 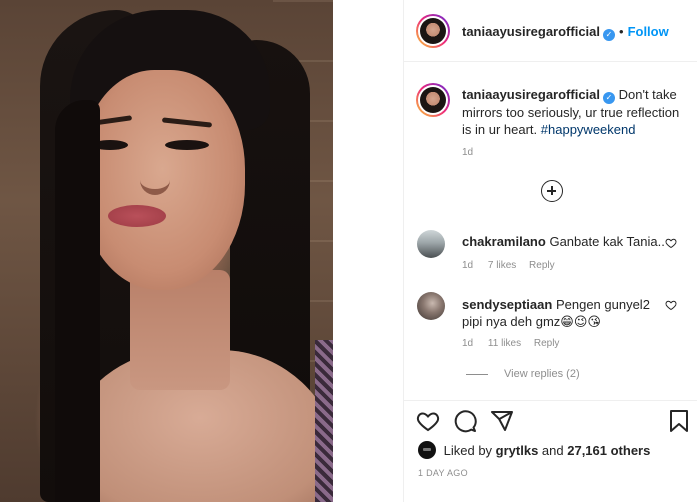 I want to click on view-replies-line, so click(x=477, y=374).